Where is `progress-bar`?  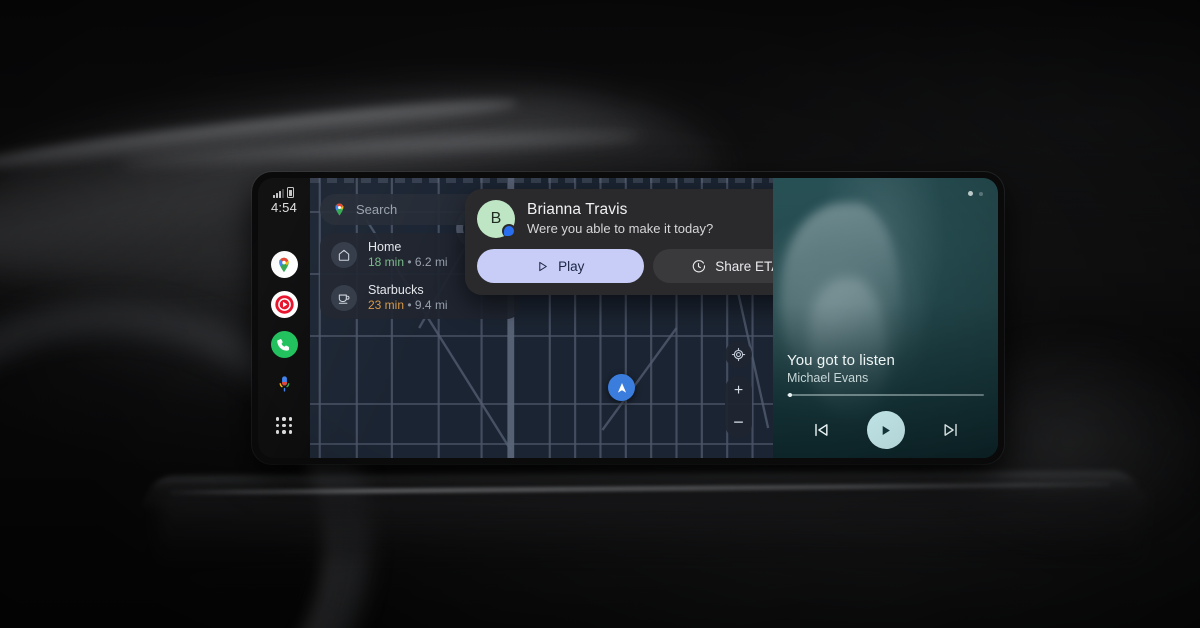 progress-bar is located at coordinates (885, 395).